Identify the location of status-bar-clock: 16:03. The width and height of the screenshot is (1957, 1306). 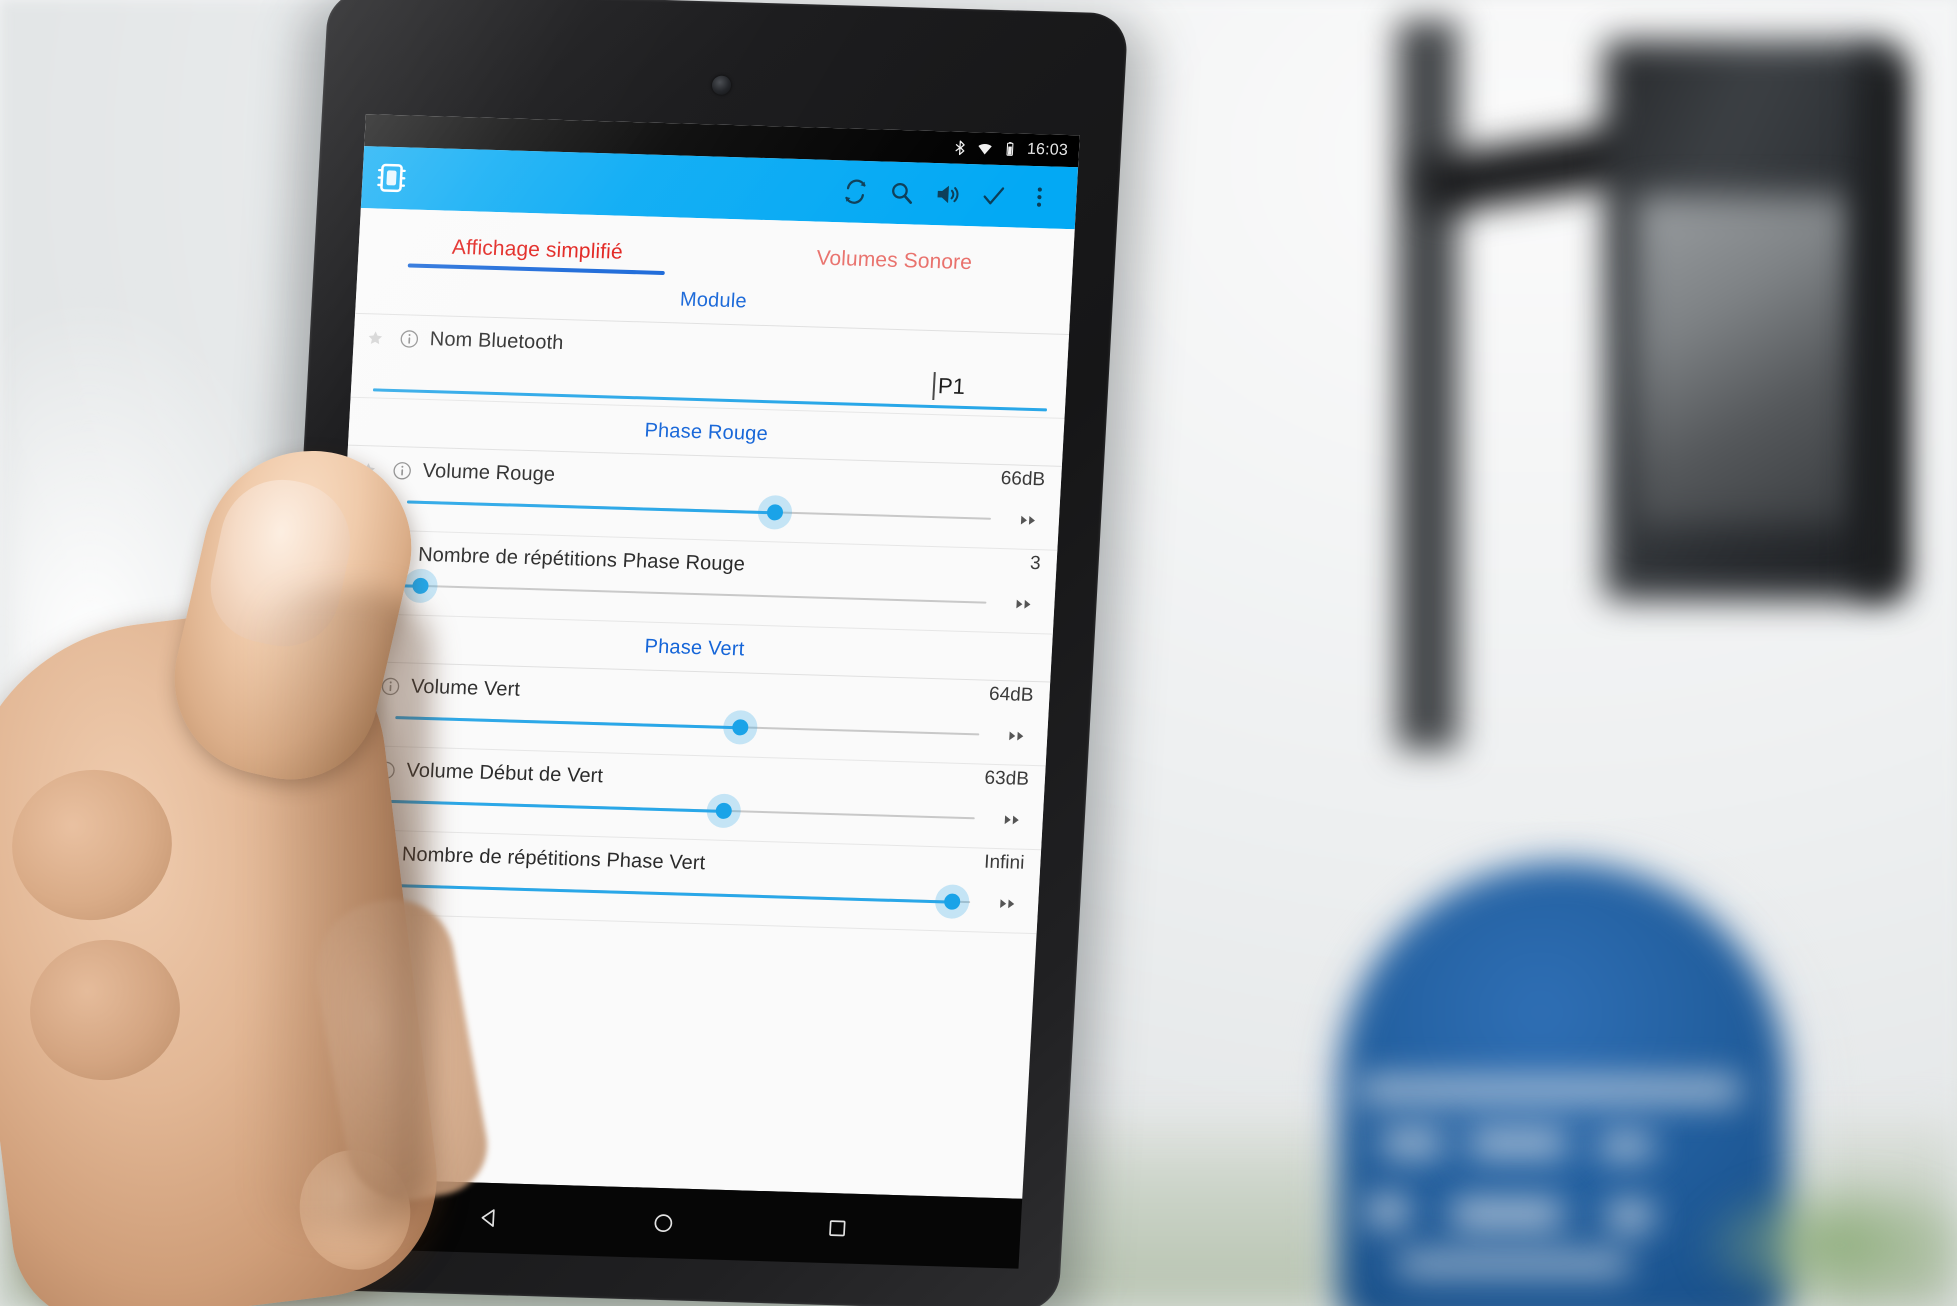
(1047, 149).